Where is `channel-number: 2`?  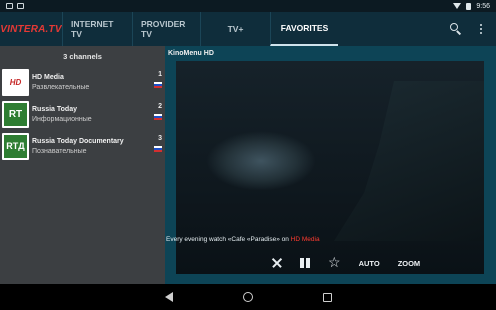 channel-number: 2 is located at coordinates (160, 106).